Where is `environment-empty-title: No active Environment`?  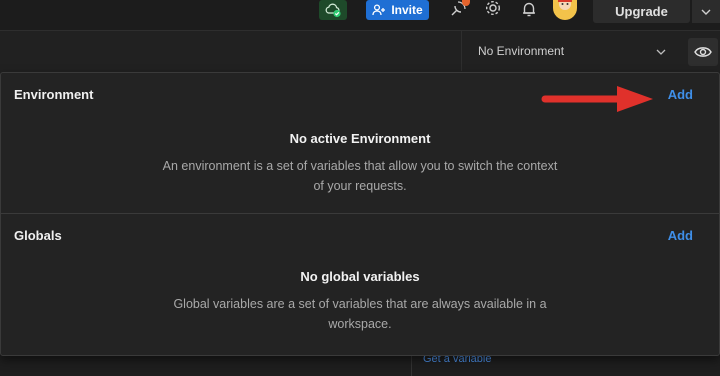 environment-empty-title: No active Environment is located at coordinates (360, 138).